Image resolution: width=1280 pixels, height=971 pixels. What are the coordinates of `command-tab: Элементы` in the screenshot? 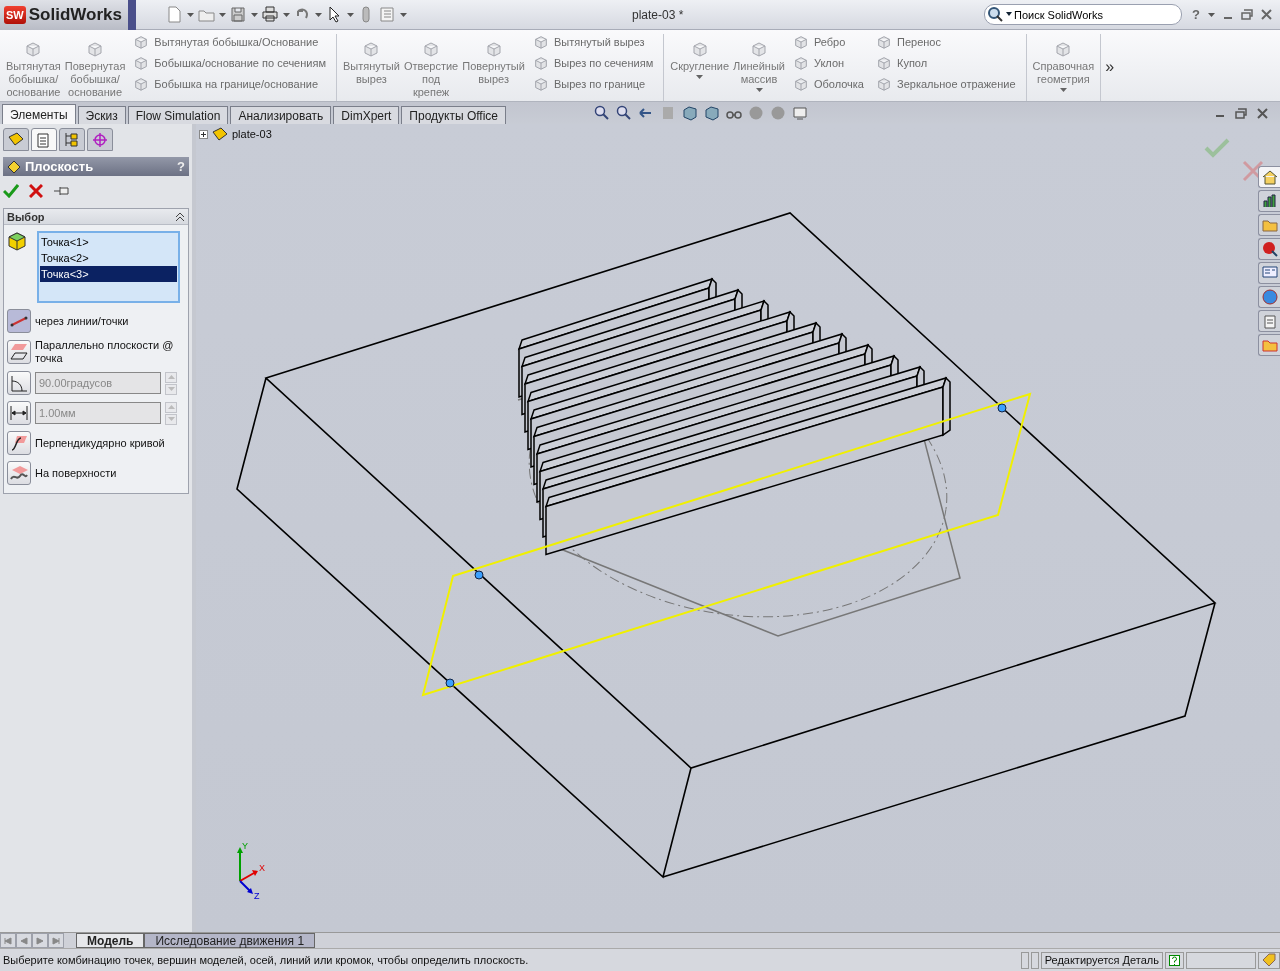 It's located at (39, 114).